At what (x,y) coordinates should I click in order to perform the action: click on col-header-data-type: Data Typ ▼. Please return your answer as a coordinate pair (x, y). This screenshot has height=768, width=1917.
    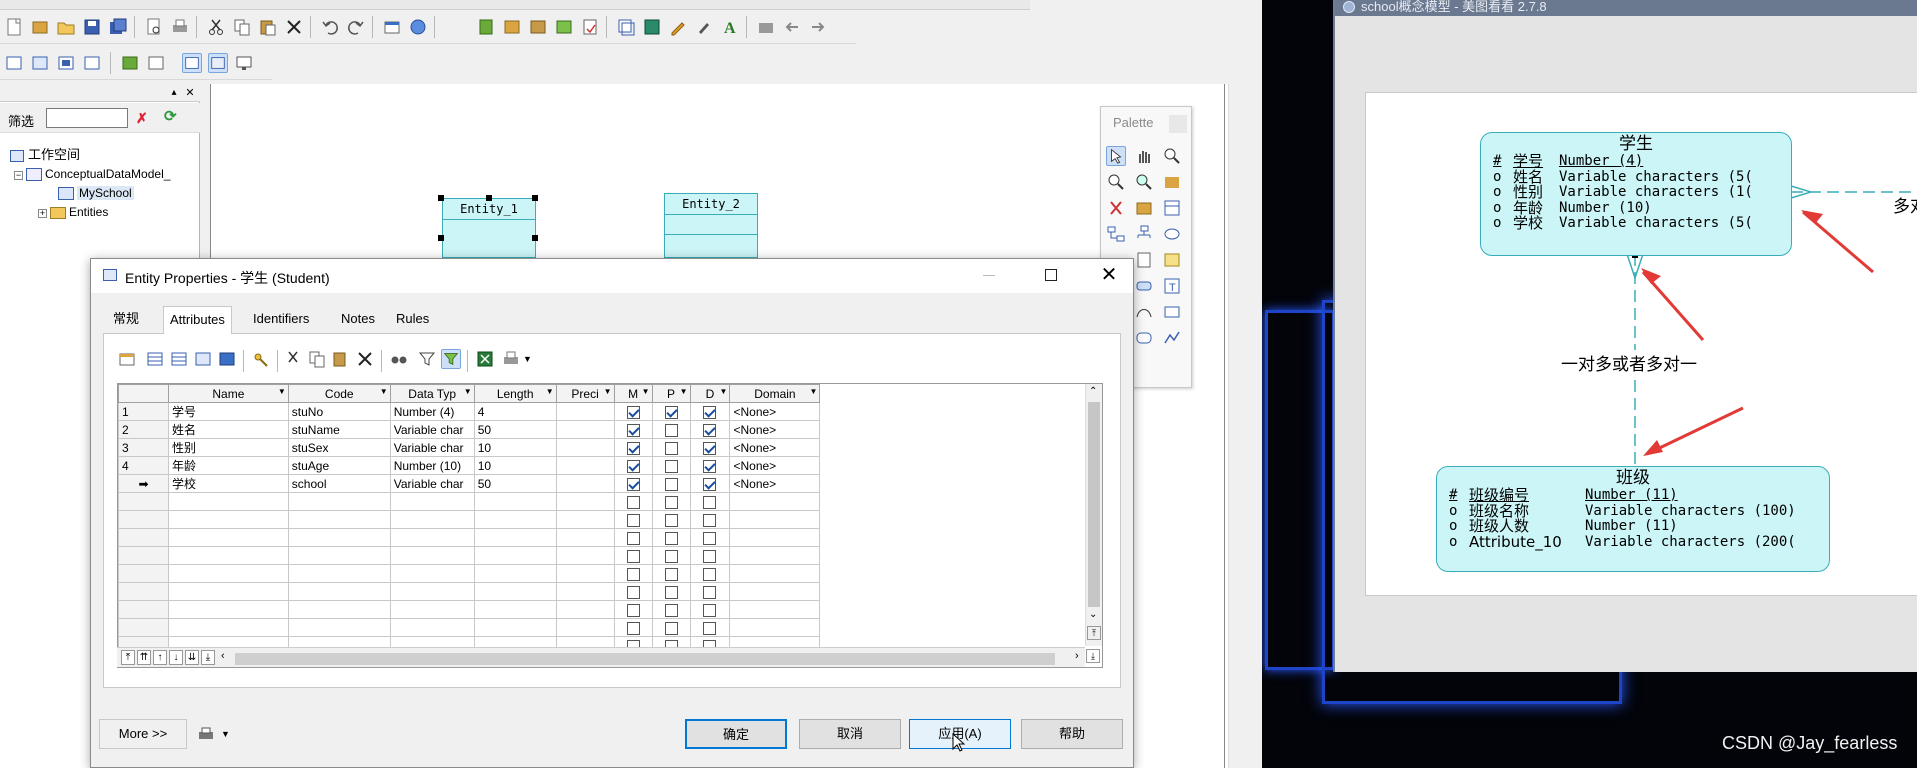
    Looking at the image, I should click on (432, 393).